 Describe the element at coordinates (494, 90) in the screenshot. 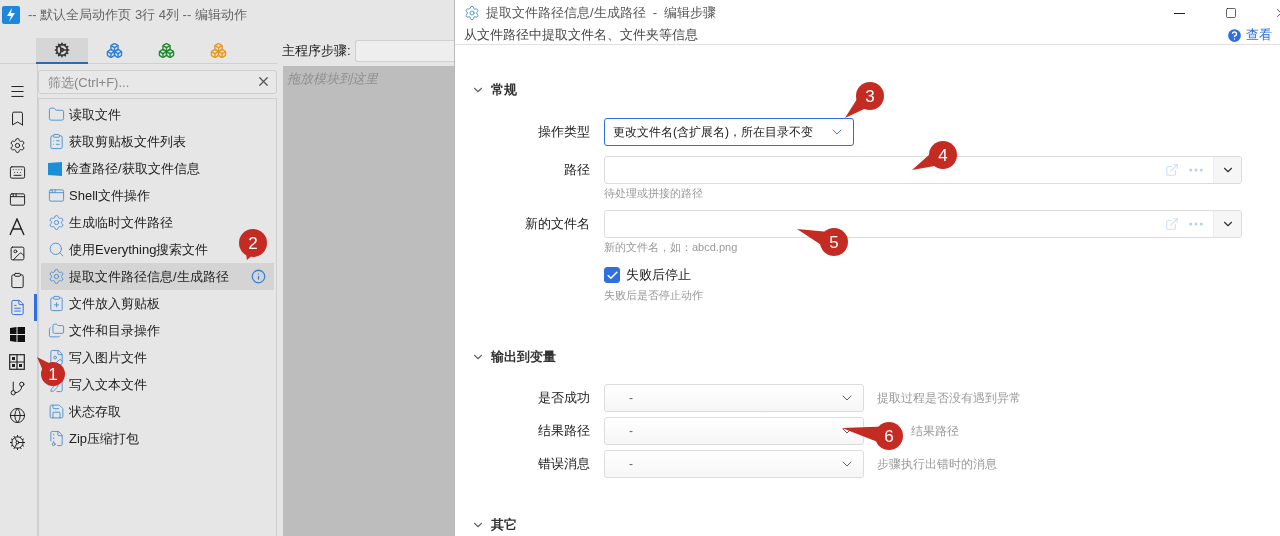

I see `section-header: 常规` at that location.